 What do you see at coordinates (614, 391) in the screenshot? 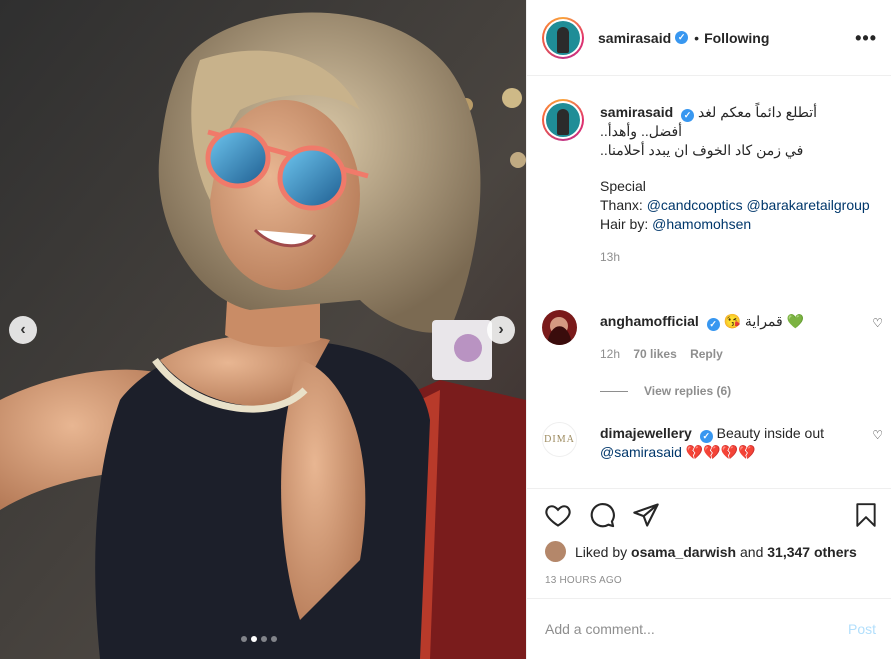
I see `replies-divider-line` at bounding box center [614, 391].